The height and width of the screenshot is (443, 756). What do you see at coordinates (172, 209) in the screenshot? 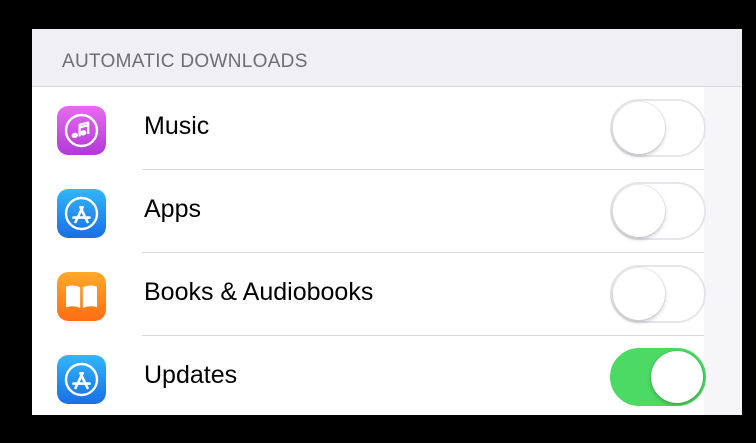
I see `setting-label-apps: Apps` at bounding box center [172, 209].